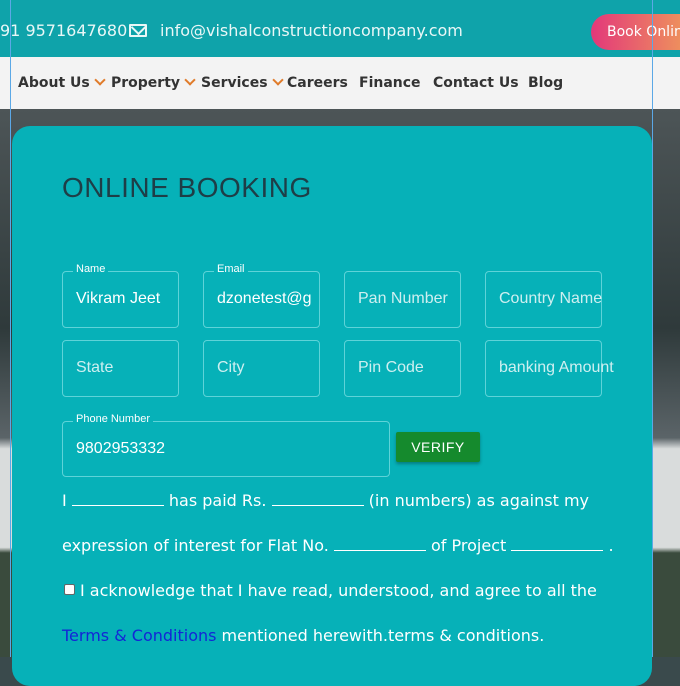 The width and height of the screenshot is (680, 686). Describe the element at coordinates (226, 445) in the screenshot. I see `phone-number-field: Phone Number 9802953332` at that location.